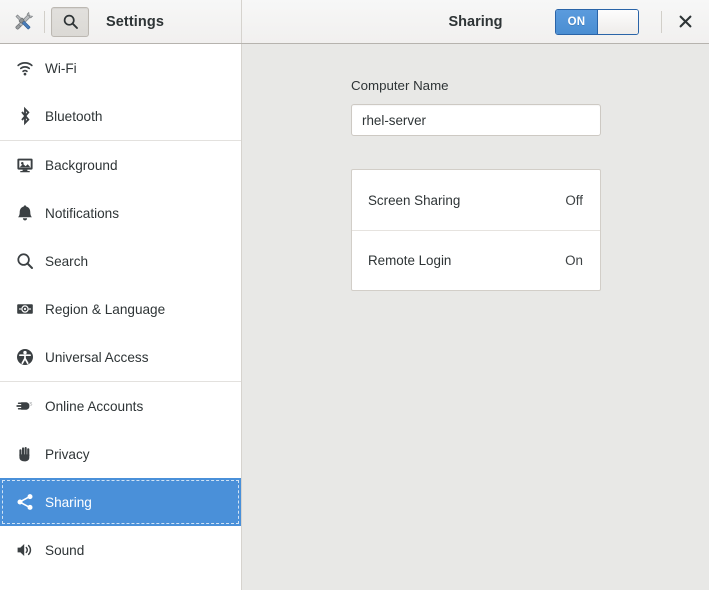 The height and width of the screenshot is (590, 709). I want to click on sidebar-item-online-accounts: s Online Accounts, so click(120, 406).